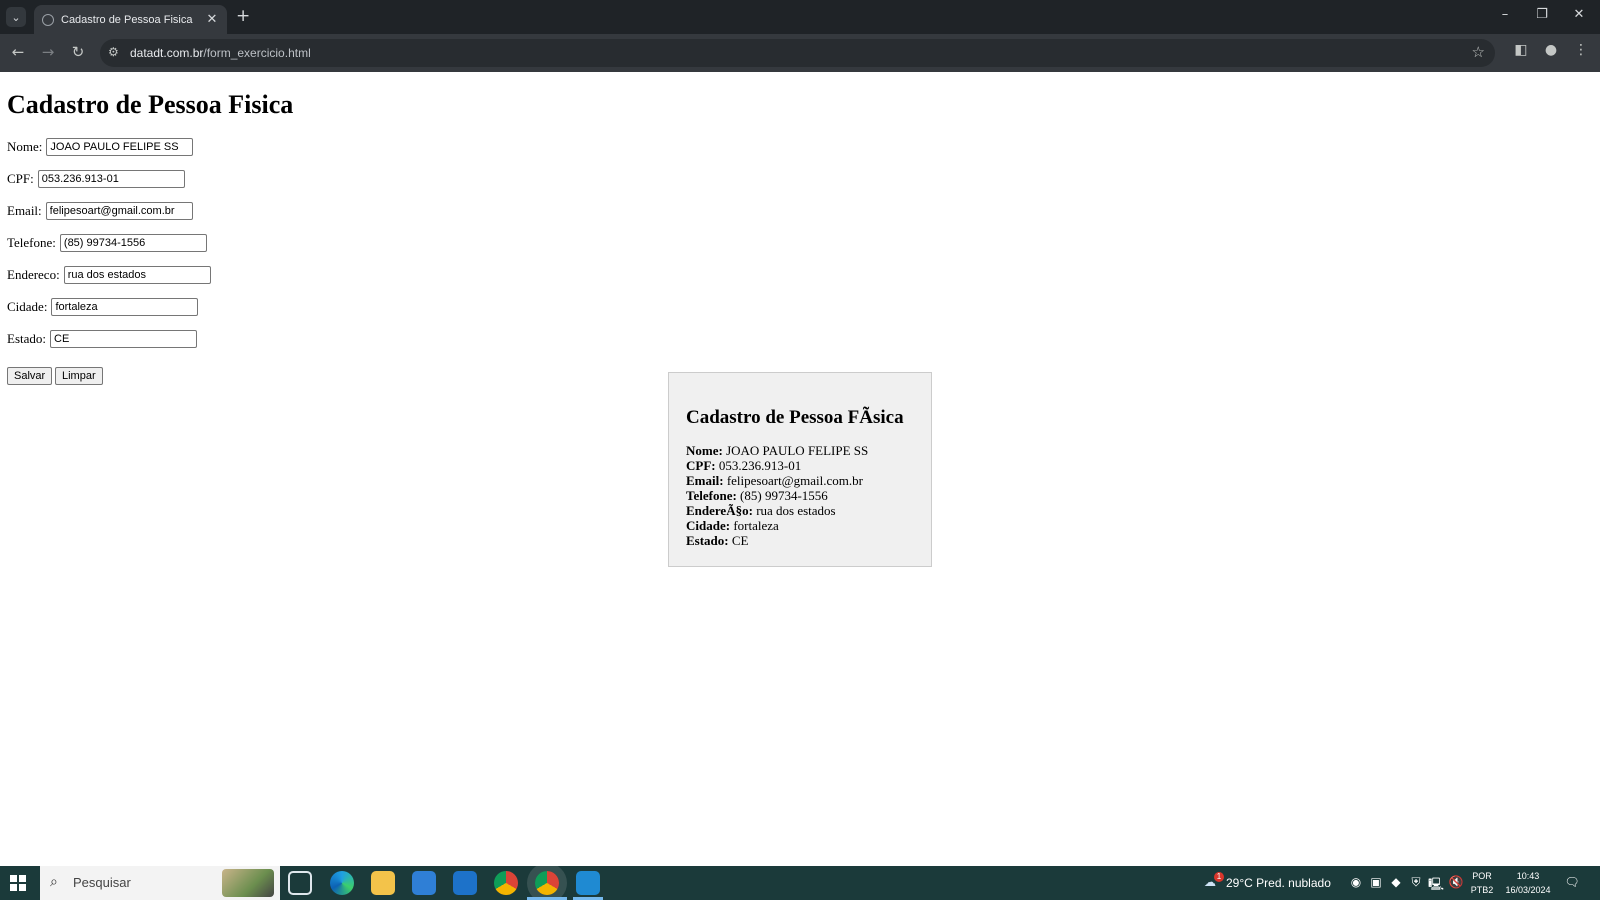  I want to click on tab-title: Cadastro de Pessoa Fisica, so click(127, 19).